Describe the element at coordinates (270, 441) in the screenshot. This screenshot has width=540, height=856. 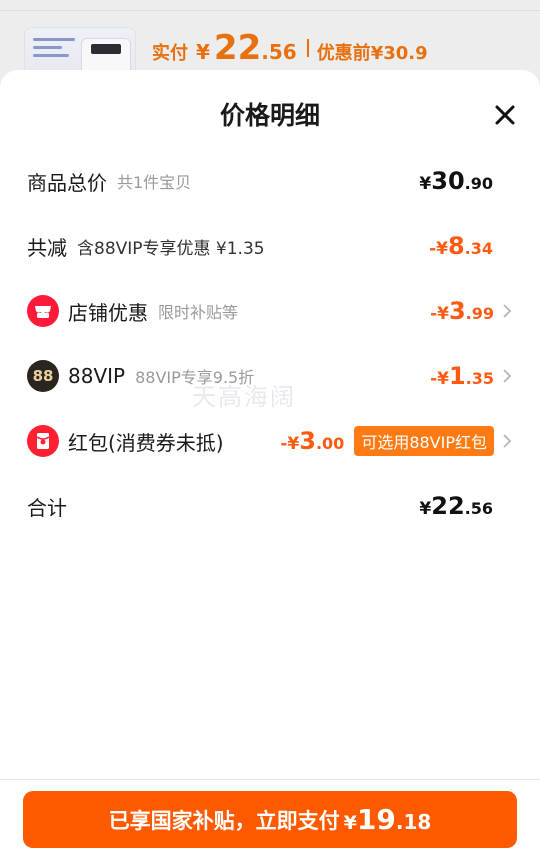
I see `red-packet-row: 红包(消费券未抵) -¥ 3.00 可选用88VIP红包` at that location.